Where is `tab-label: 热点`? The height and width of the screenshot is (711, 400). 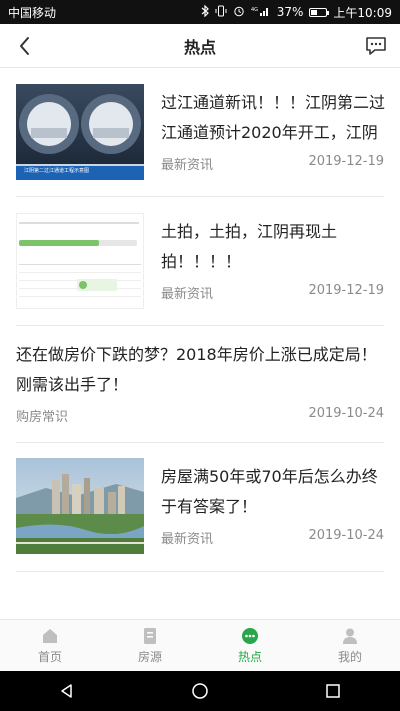 tab-label: 热点 is located at coordinates (249, 657).